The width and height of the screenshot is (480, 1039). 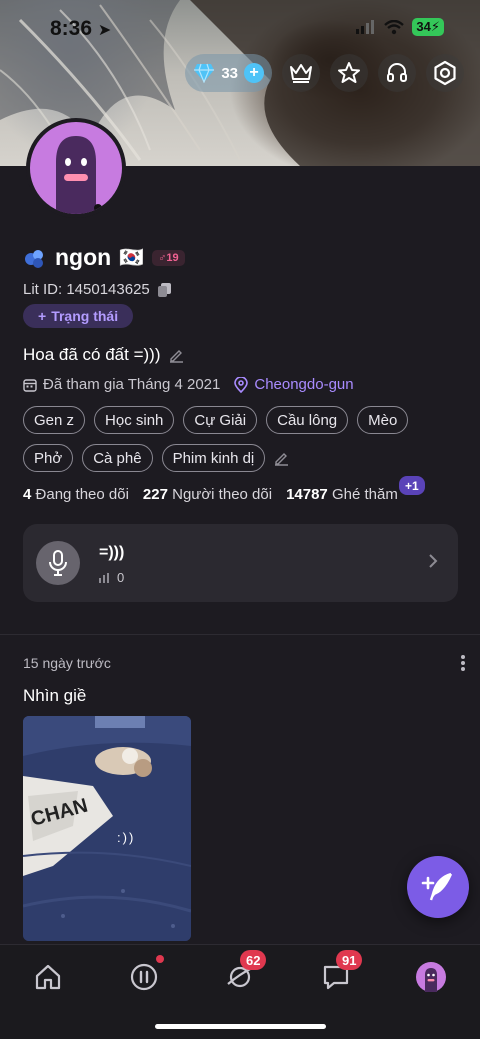 I want to click on edit-bio-icon, so click(x=176, y=355).